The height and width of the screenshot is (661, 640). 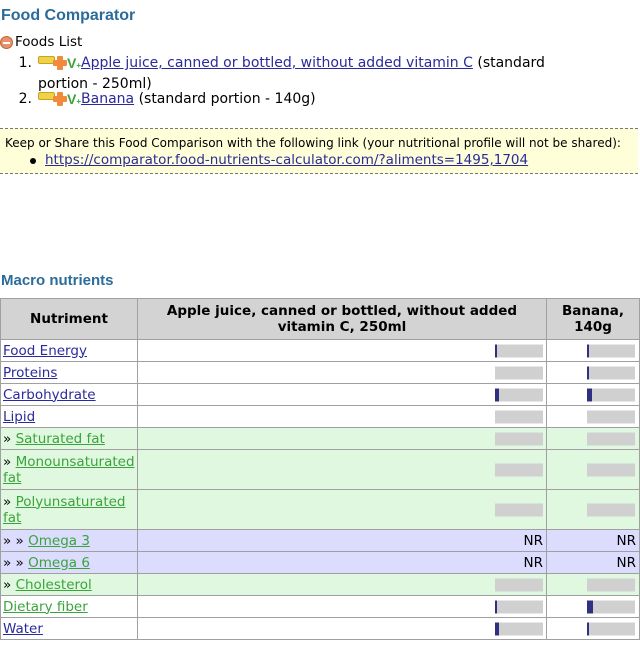 What do you see at coordinates (45, 607) in the screenshot?
I see `nutrient-link: Dietary fiber` at bounding box center [45, 607].